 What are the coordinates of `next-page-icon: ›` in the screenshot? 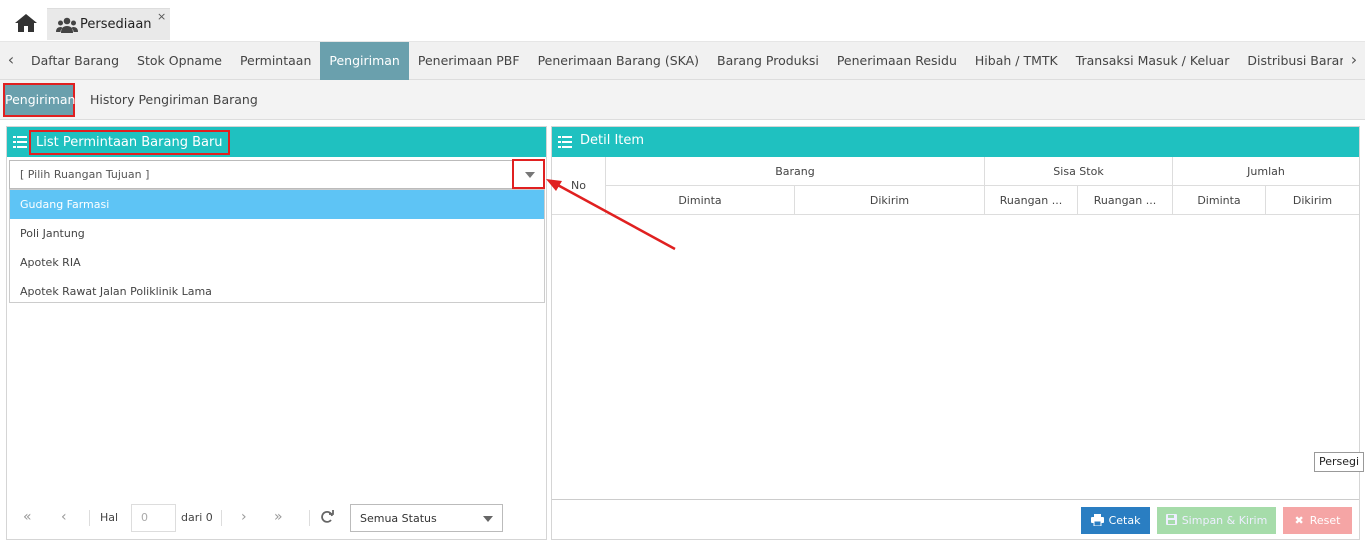 It's located at (244, 517).